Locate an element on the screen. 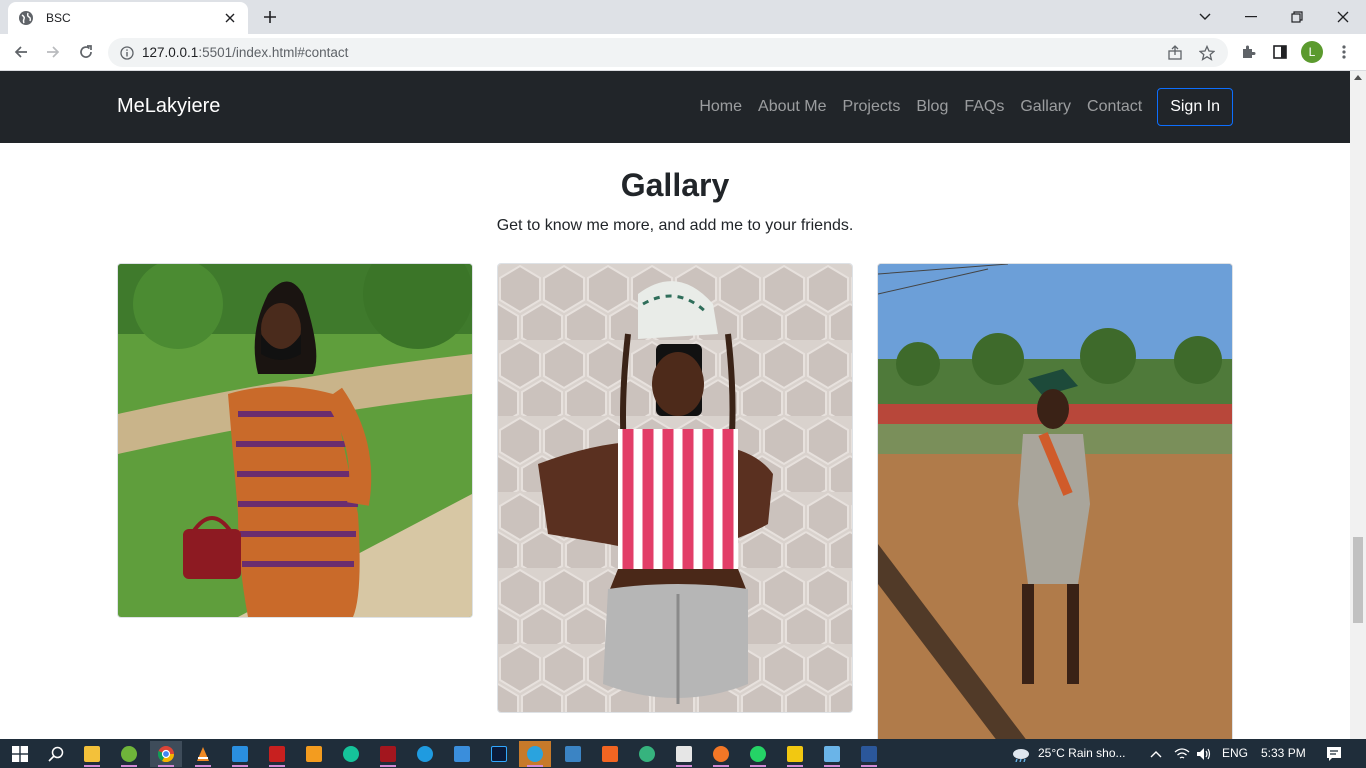  back-icon is located at coordinates (21, 52).